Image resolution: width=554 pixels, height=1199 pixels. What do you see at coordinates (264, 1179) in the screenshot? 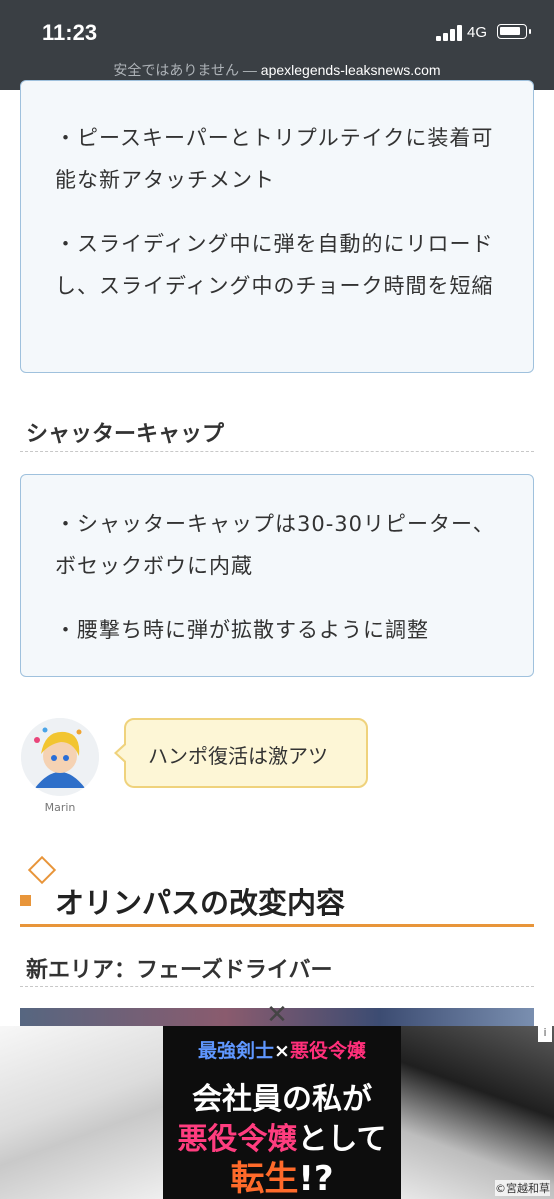
I see `ad-text: 転生` at bounding box center [264, 1179].